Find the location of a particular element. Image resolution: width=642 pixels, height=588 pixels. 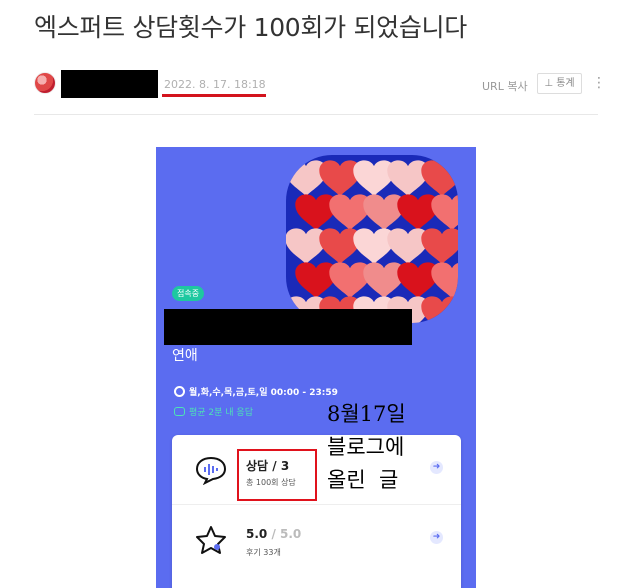

author-row: 2022. 8. 17. 18:18 URL 복사 ⊥ 통계 ⋮ is located at coordinates (320, 84).